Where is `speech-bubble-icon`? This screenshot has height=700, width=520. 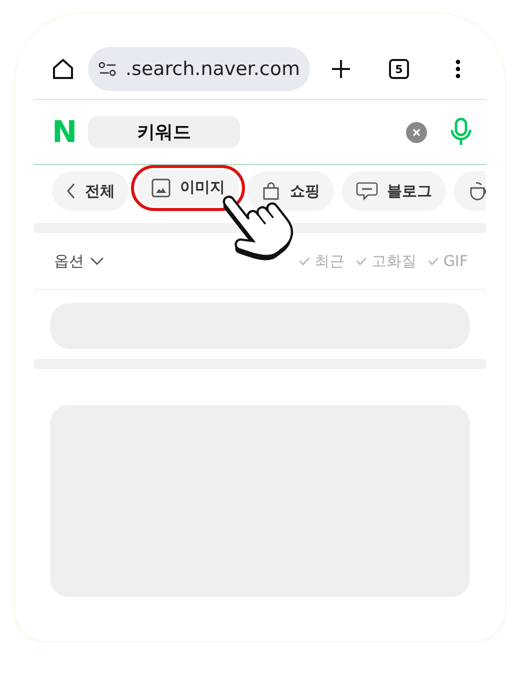 speech-bubble-icon is located at coordinates (367, 191).